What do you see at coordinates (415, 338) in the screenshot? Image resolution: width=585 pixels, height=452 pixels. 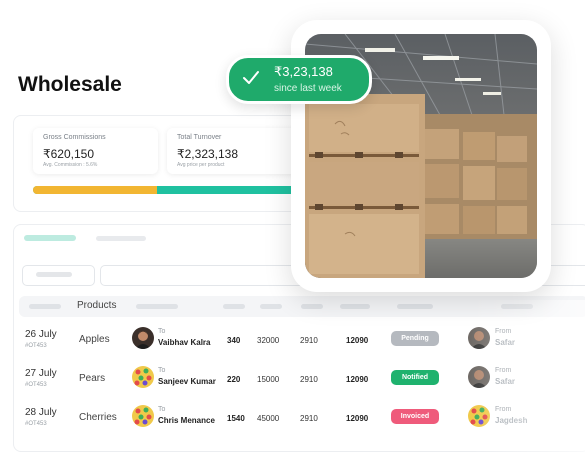 I see `status-badge: Pending` at bounding box center [415, 338].